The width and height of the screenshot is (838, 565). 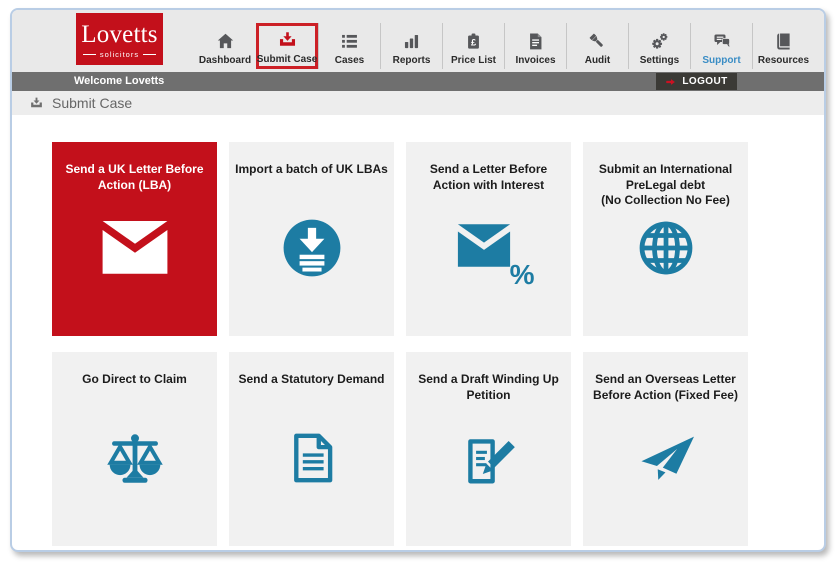 I want to click on nav-label: Price List, so click(x=473, y=60).